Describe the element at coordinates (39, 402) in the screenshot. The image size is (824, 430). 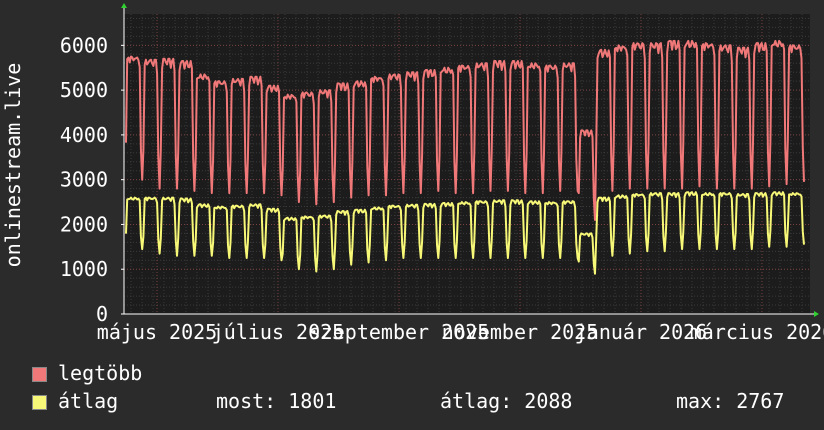
I see `legend-swatch-avg` at that location.